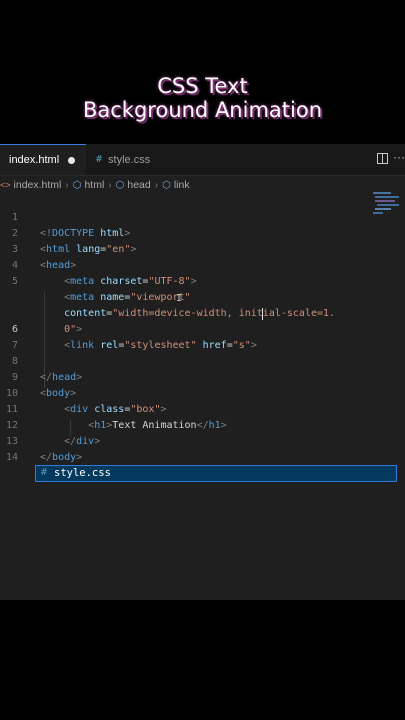  What do you see at coordinates (202, 110) in the screenshot?
I see `video-title-line2: Background Animation` at bounding box center [202, 110].